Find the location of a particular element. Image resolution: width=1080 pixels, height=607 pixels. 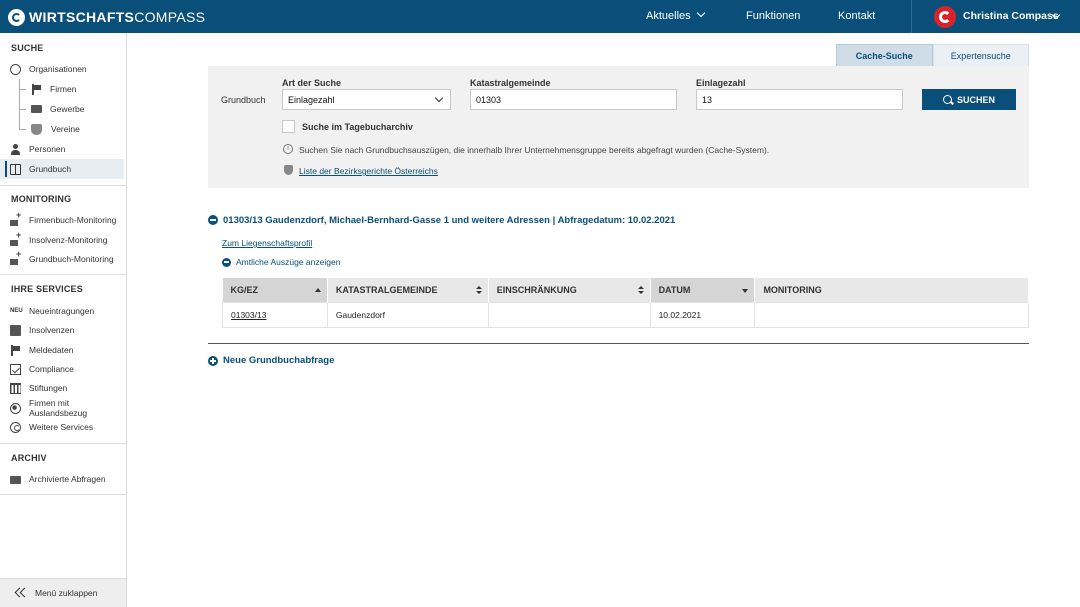

sort-icon is located at coordinates (478, 290).